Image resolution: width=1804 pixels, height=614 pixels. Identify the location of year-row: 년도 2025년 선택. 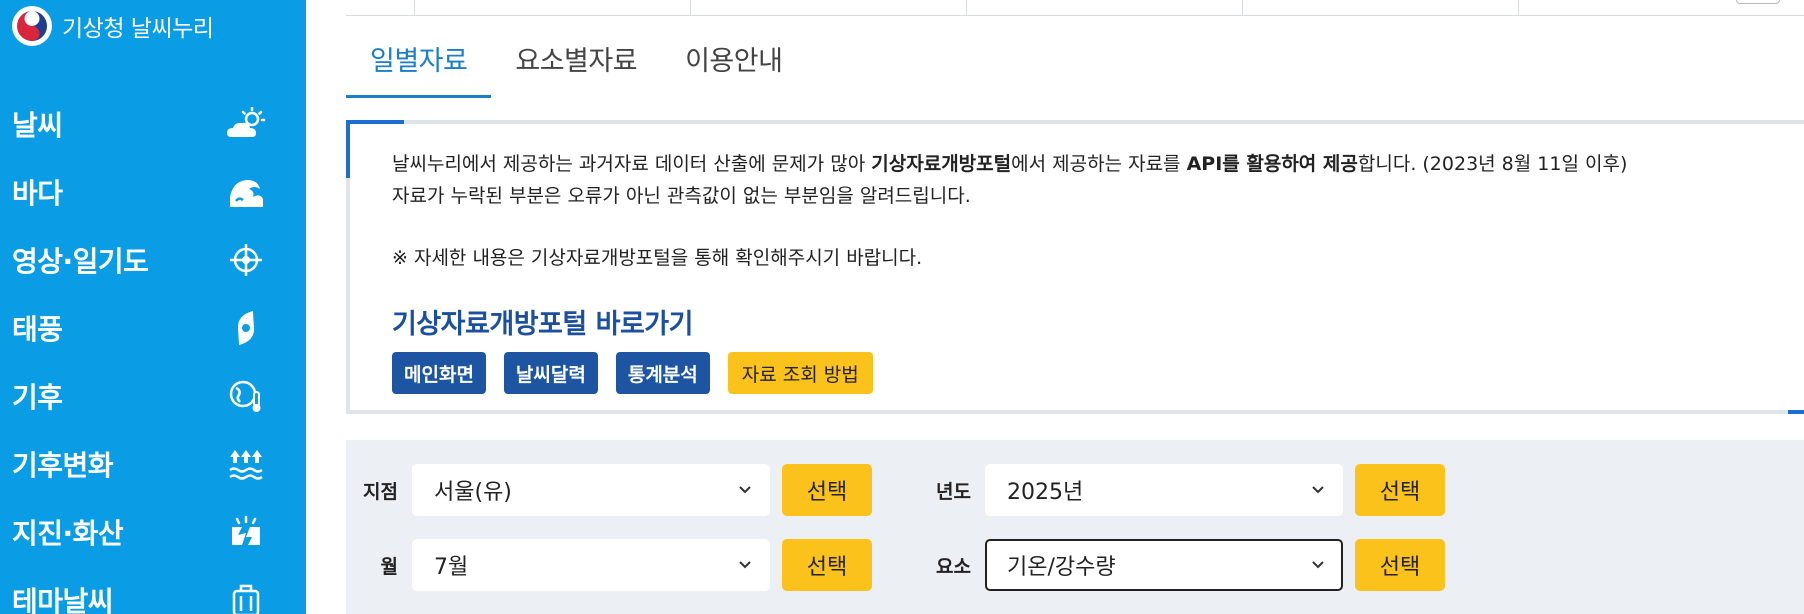
(1182, 490).